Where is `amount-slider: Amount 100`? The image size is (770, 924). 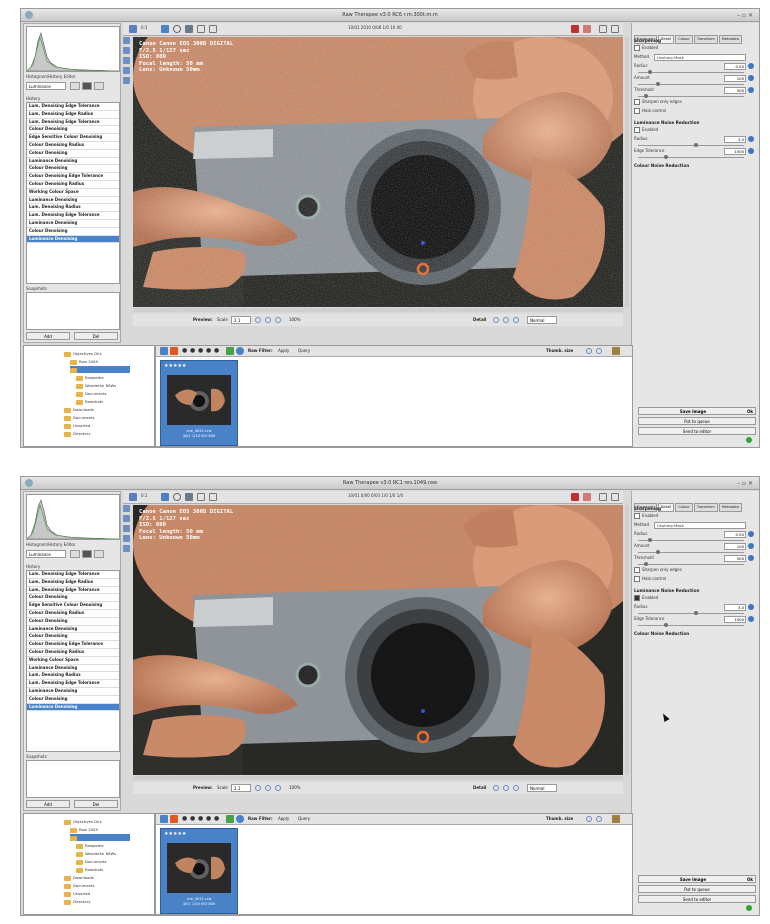
amount-slider: Amount 100 is located at coordinates (695, 549).